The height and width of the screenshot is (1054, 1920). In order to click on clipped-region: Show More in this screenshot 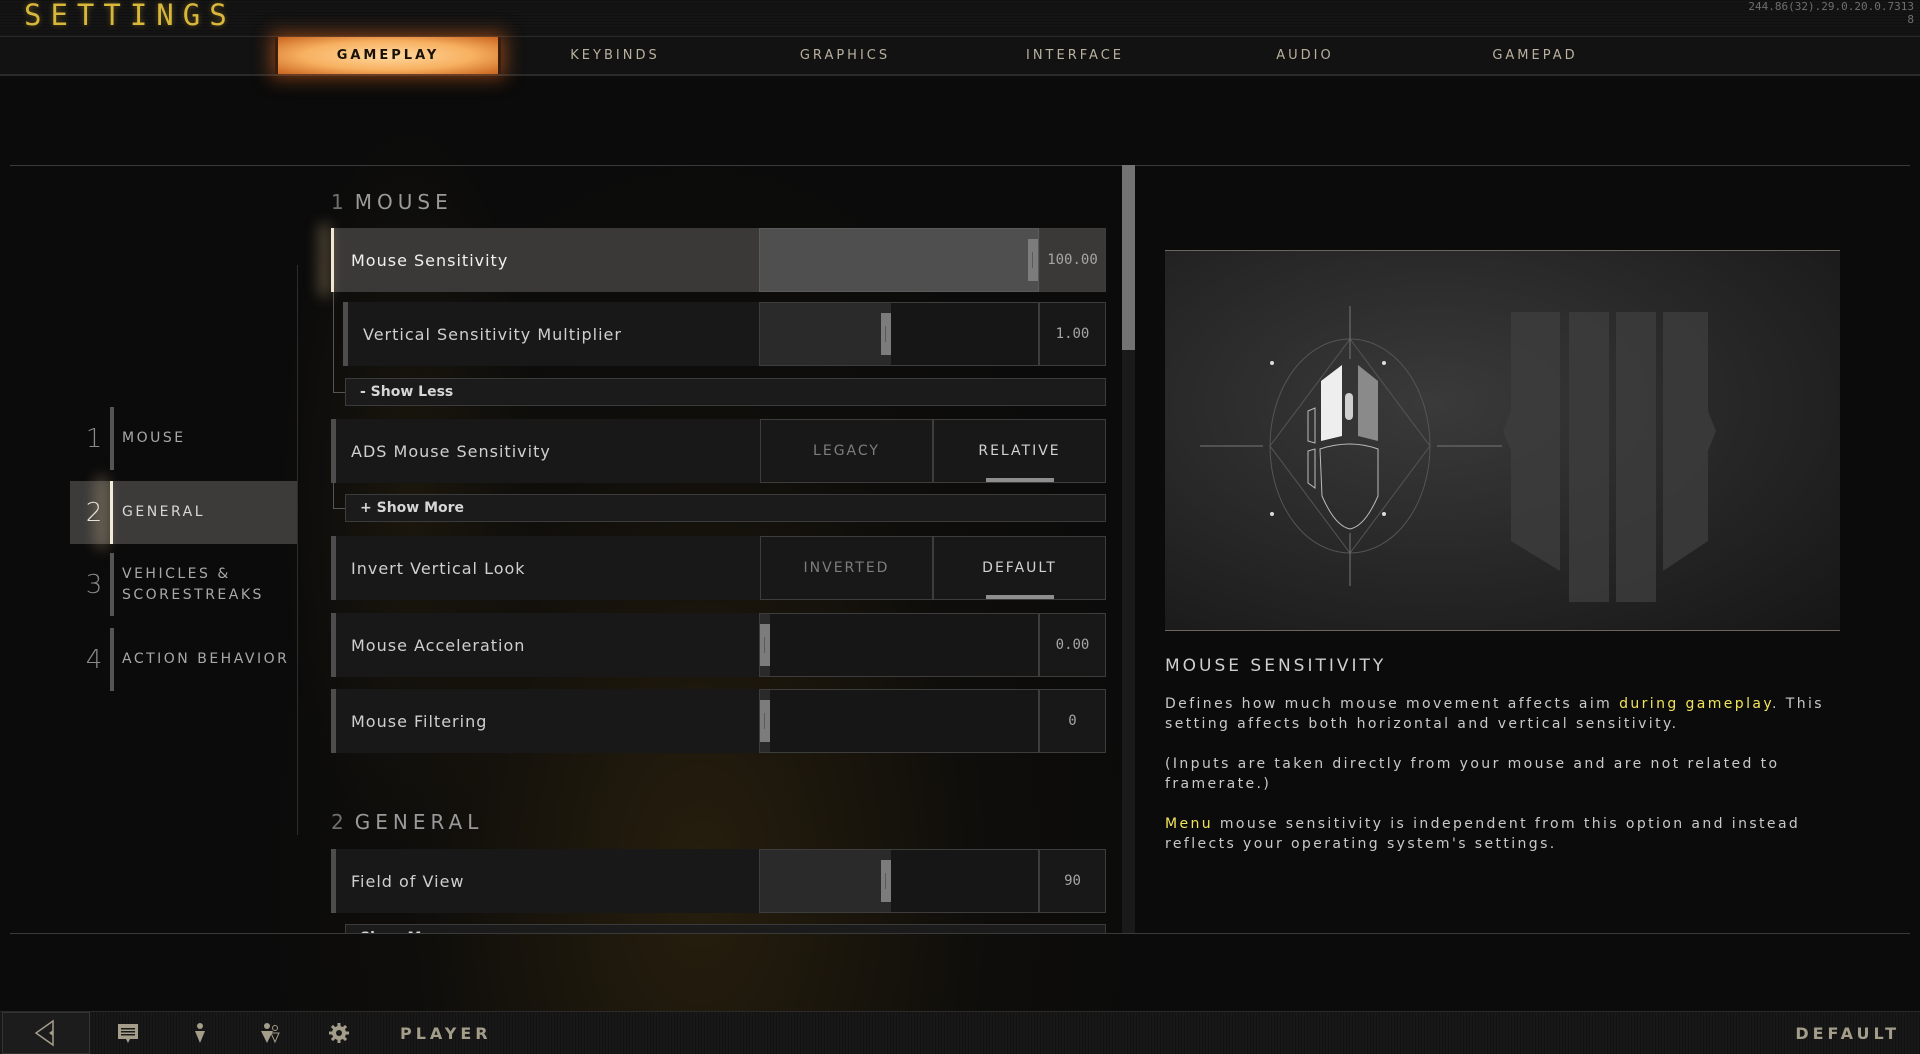, I will do `click(721, 928)`.